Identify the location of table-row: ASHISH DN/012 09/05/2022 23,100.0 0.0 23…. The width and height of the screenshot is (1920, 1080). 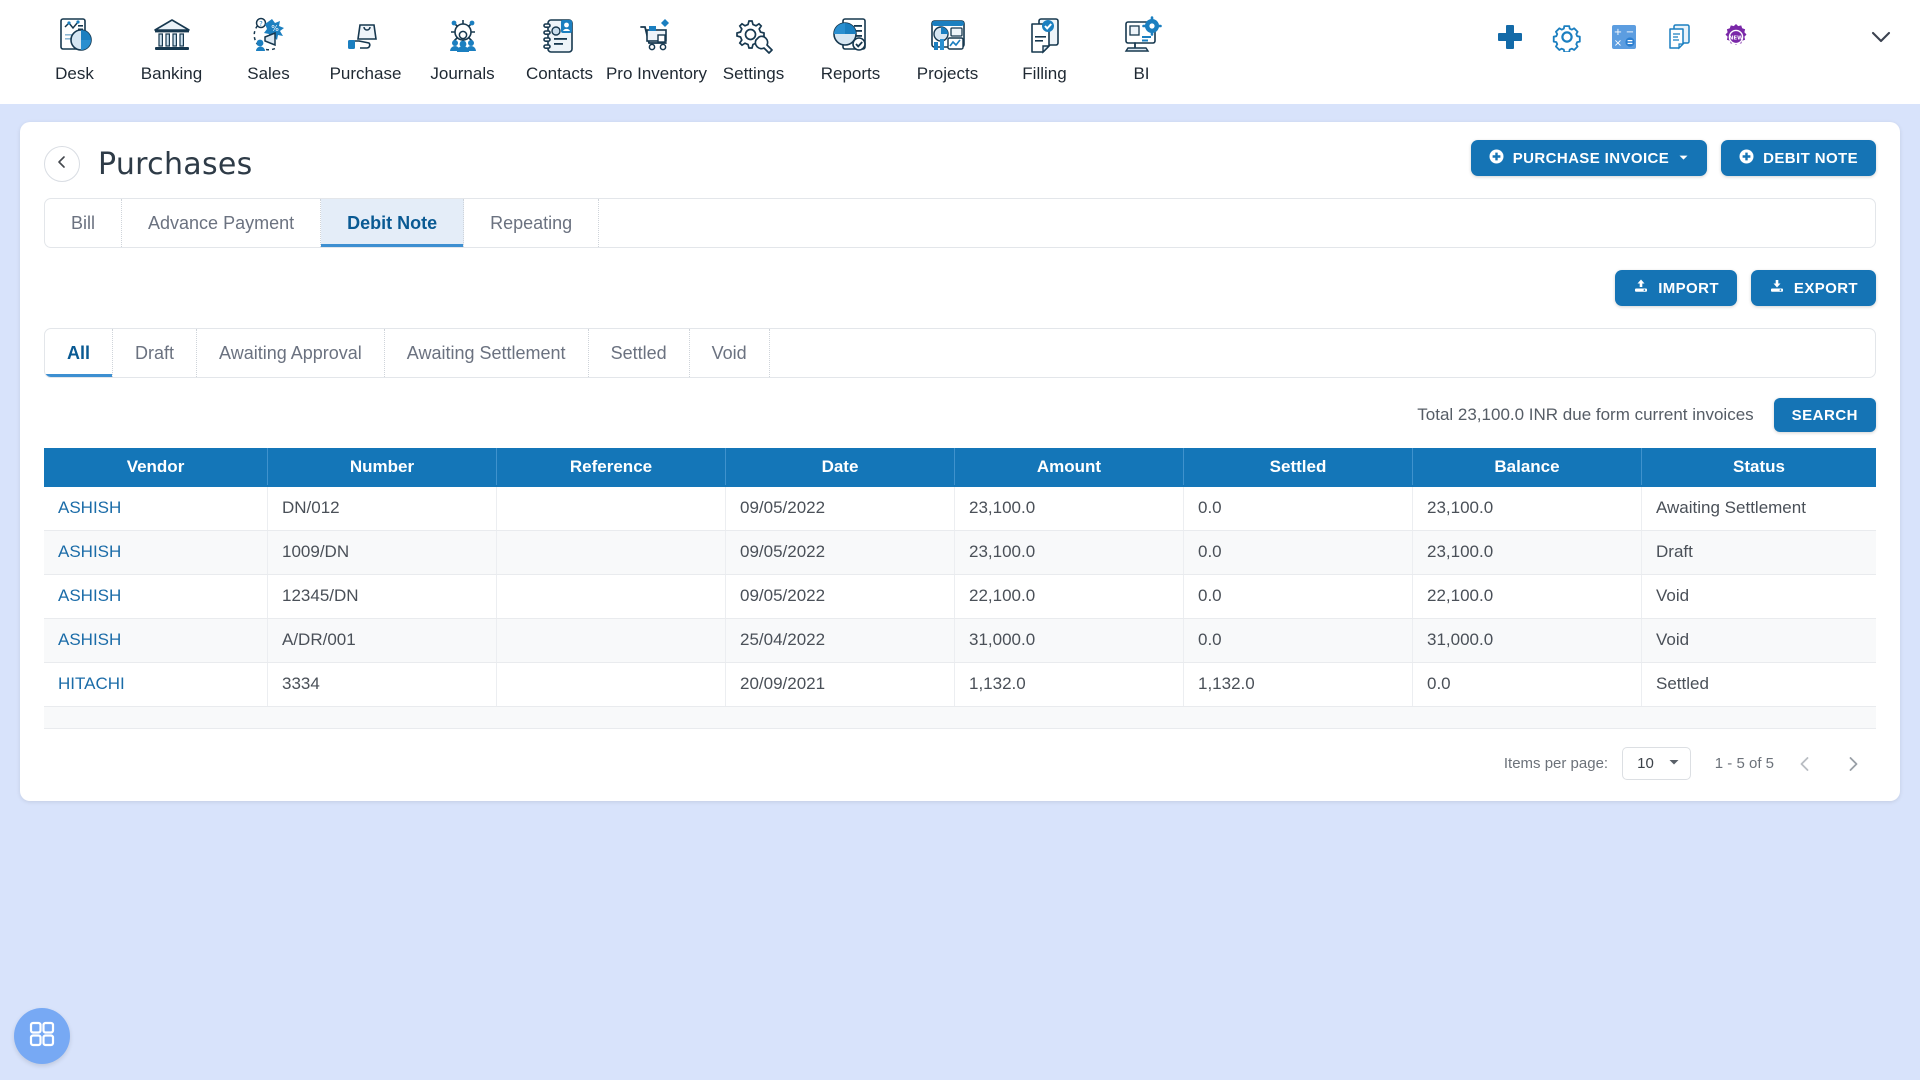
(960, 508).